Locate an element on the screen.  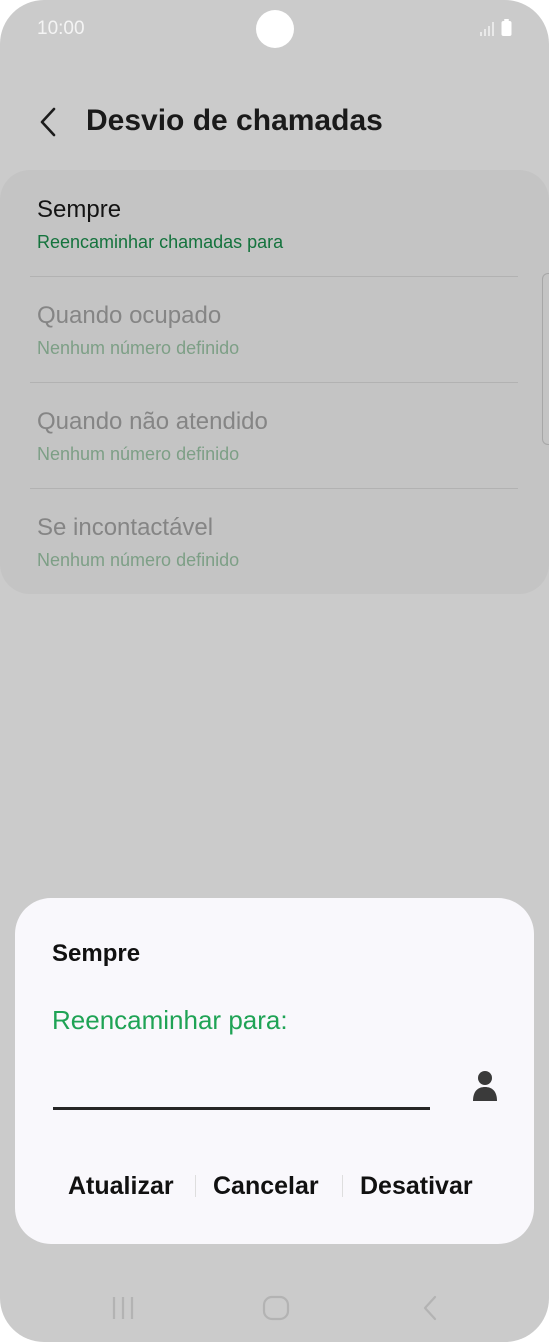
back-button is located at coordinates (48, 122).